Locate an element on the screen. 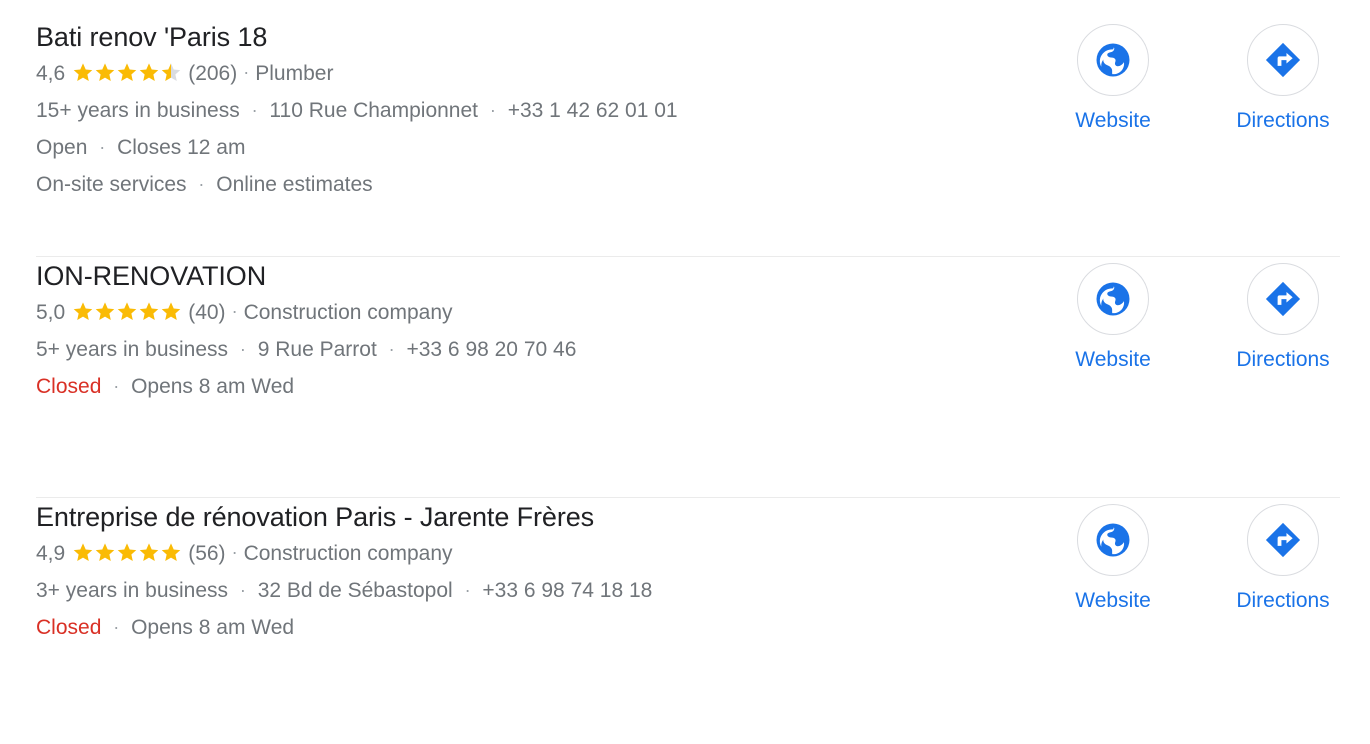  business-phone: +33 6 98 20 70 46 is located at coordinates (491, 349).